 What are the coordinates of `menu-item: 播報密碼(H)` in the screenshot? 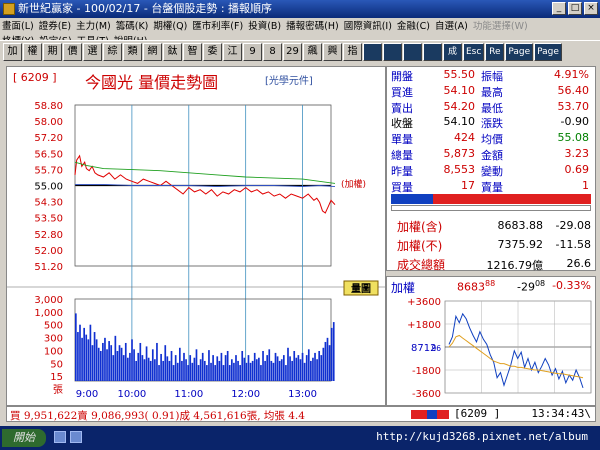 It's located at (312, 25).